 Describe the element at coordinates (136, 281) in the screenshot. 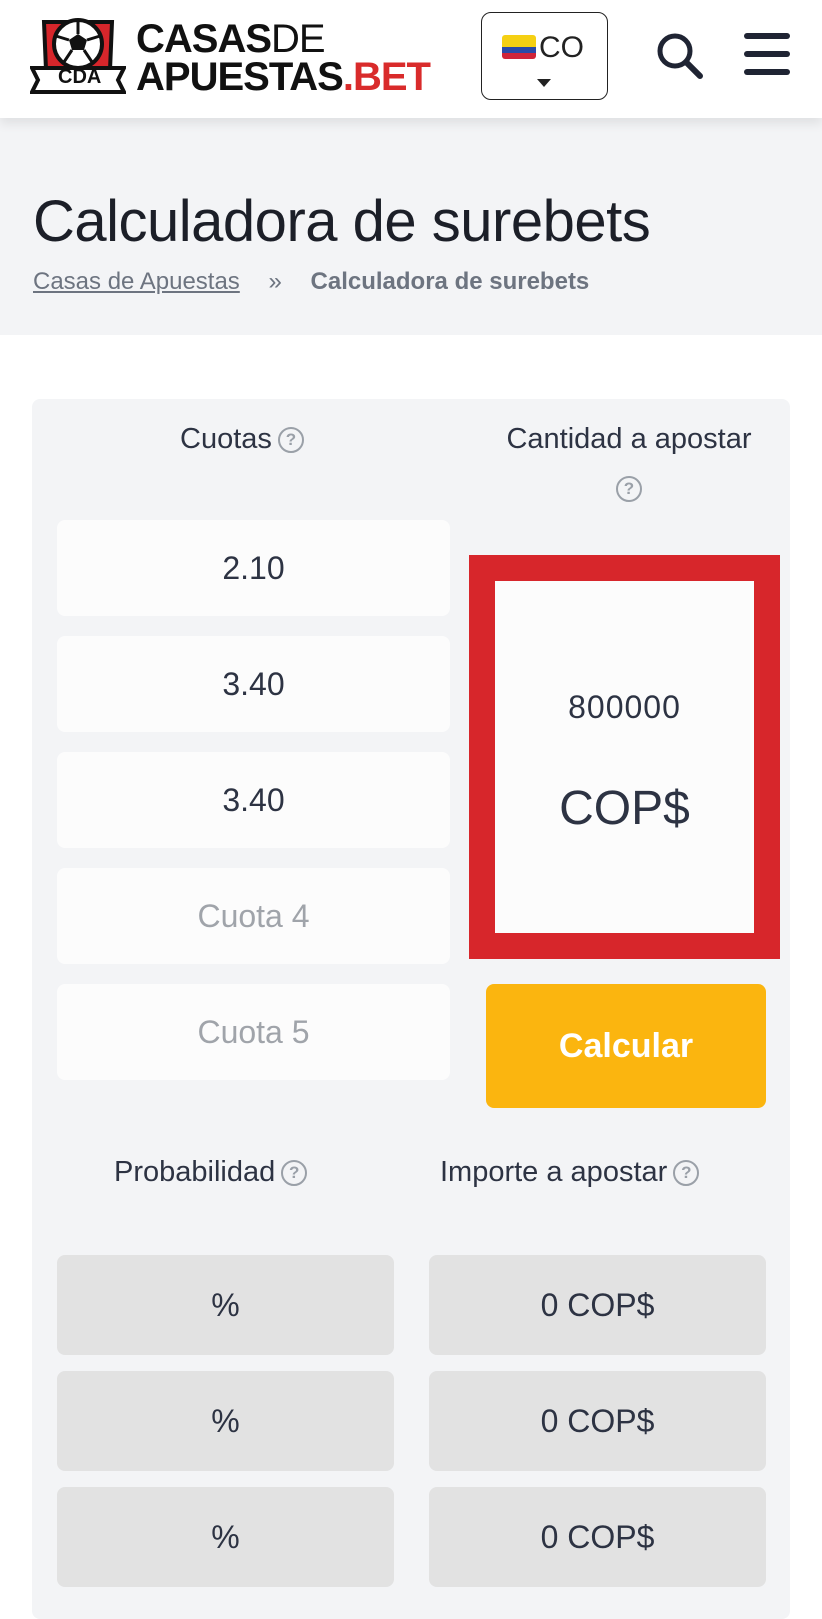

I see `breadcrumb-home-link: Casas de Apuestas` at that location.